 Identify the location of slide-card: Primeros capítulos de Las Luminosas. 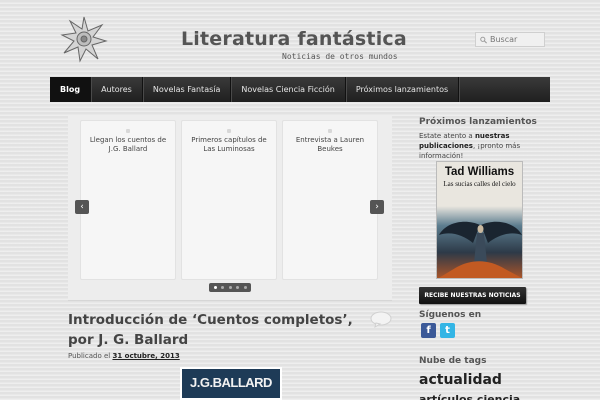
(229, 200).